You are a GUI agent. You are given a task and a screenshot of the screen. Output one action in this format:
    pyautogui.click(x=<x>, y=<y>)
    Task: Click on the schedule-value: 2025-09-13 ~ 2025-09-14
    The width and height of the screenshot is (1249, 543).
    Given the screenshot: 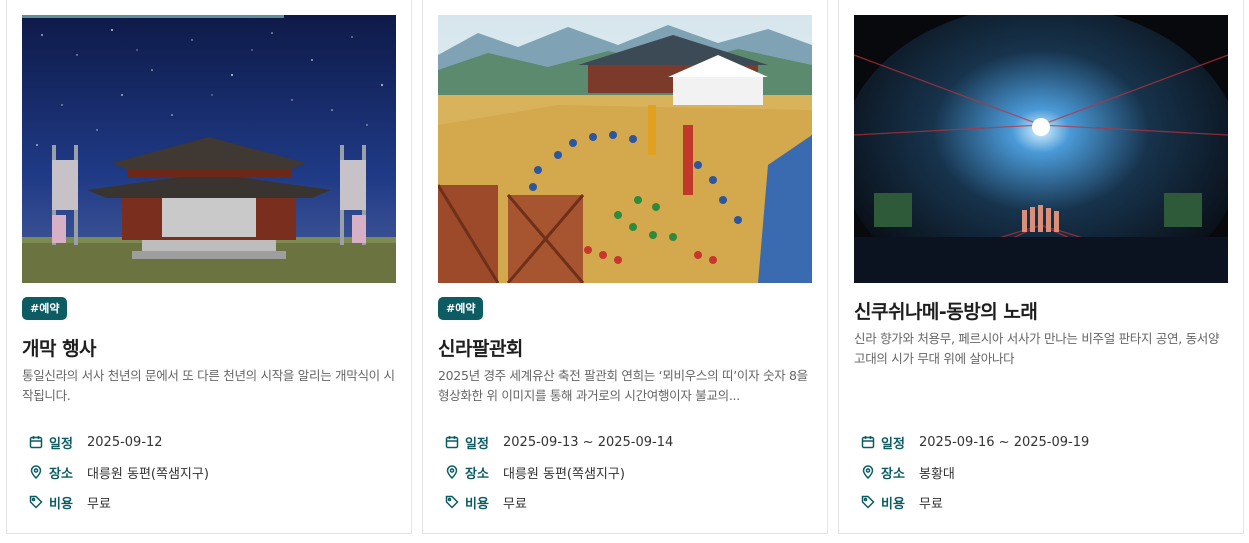 What is the action you would take?
    pyautogui.click(x=588, y=442)
    